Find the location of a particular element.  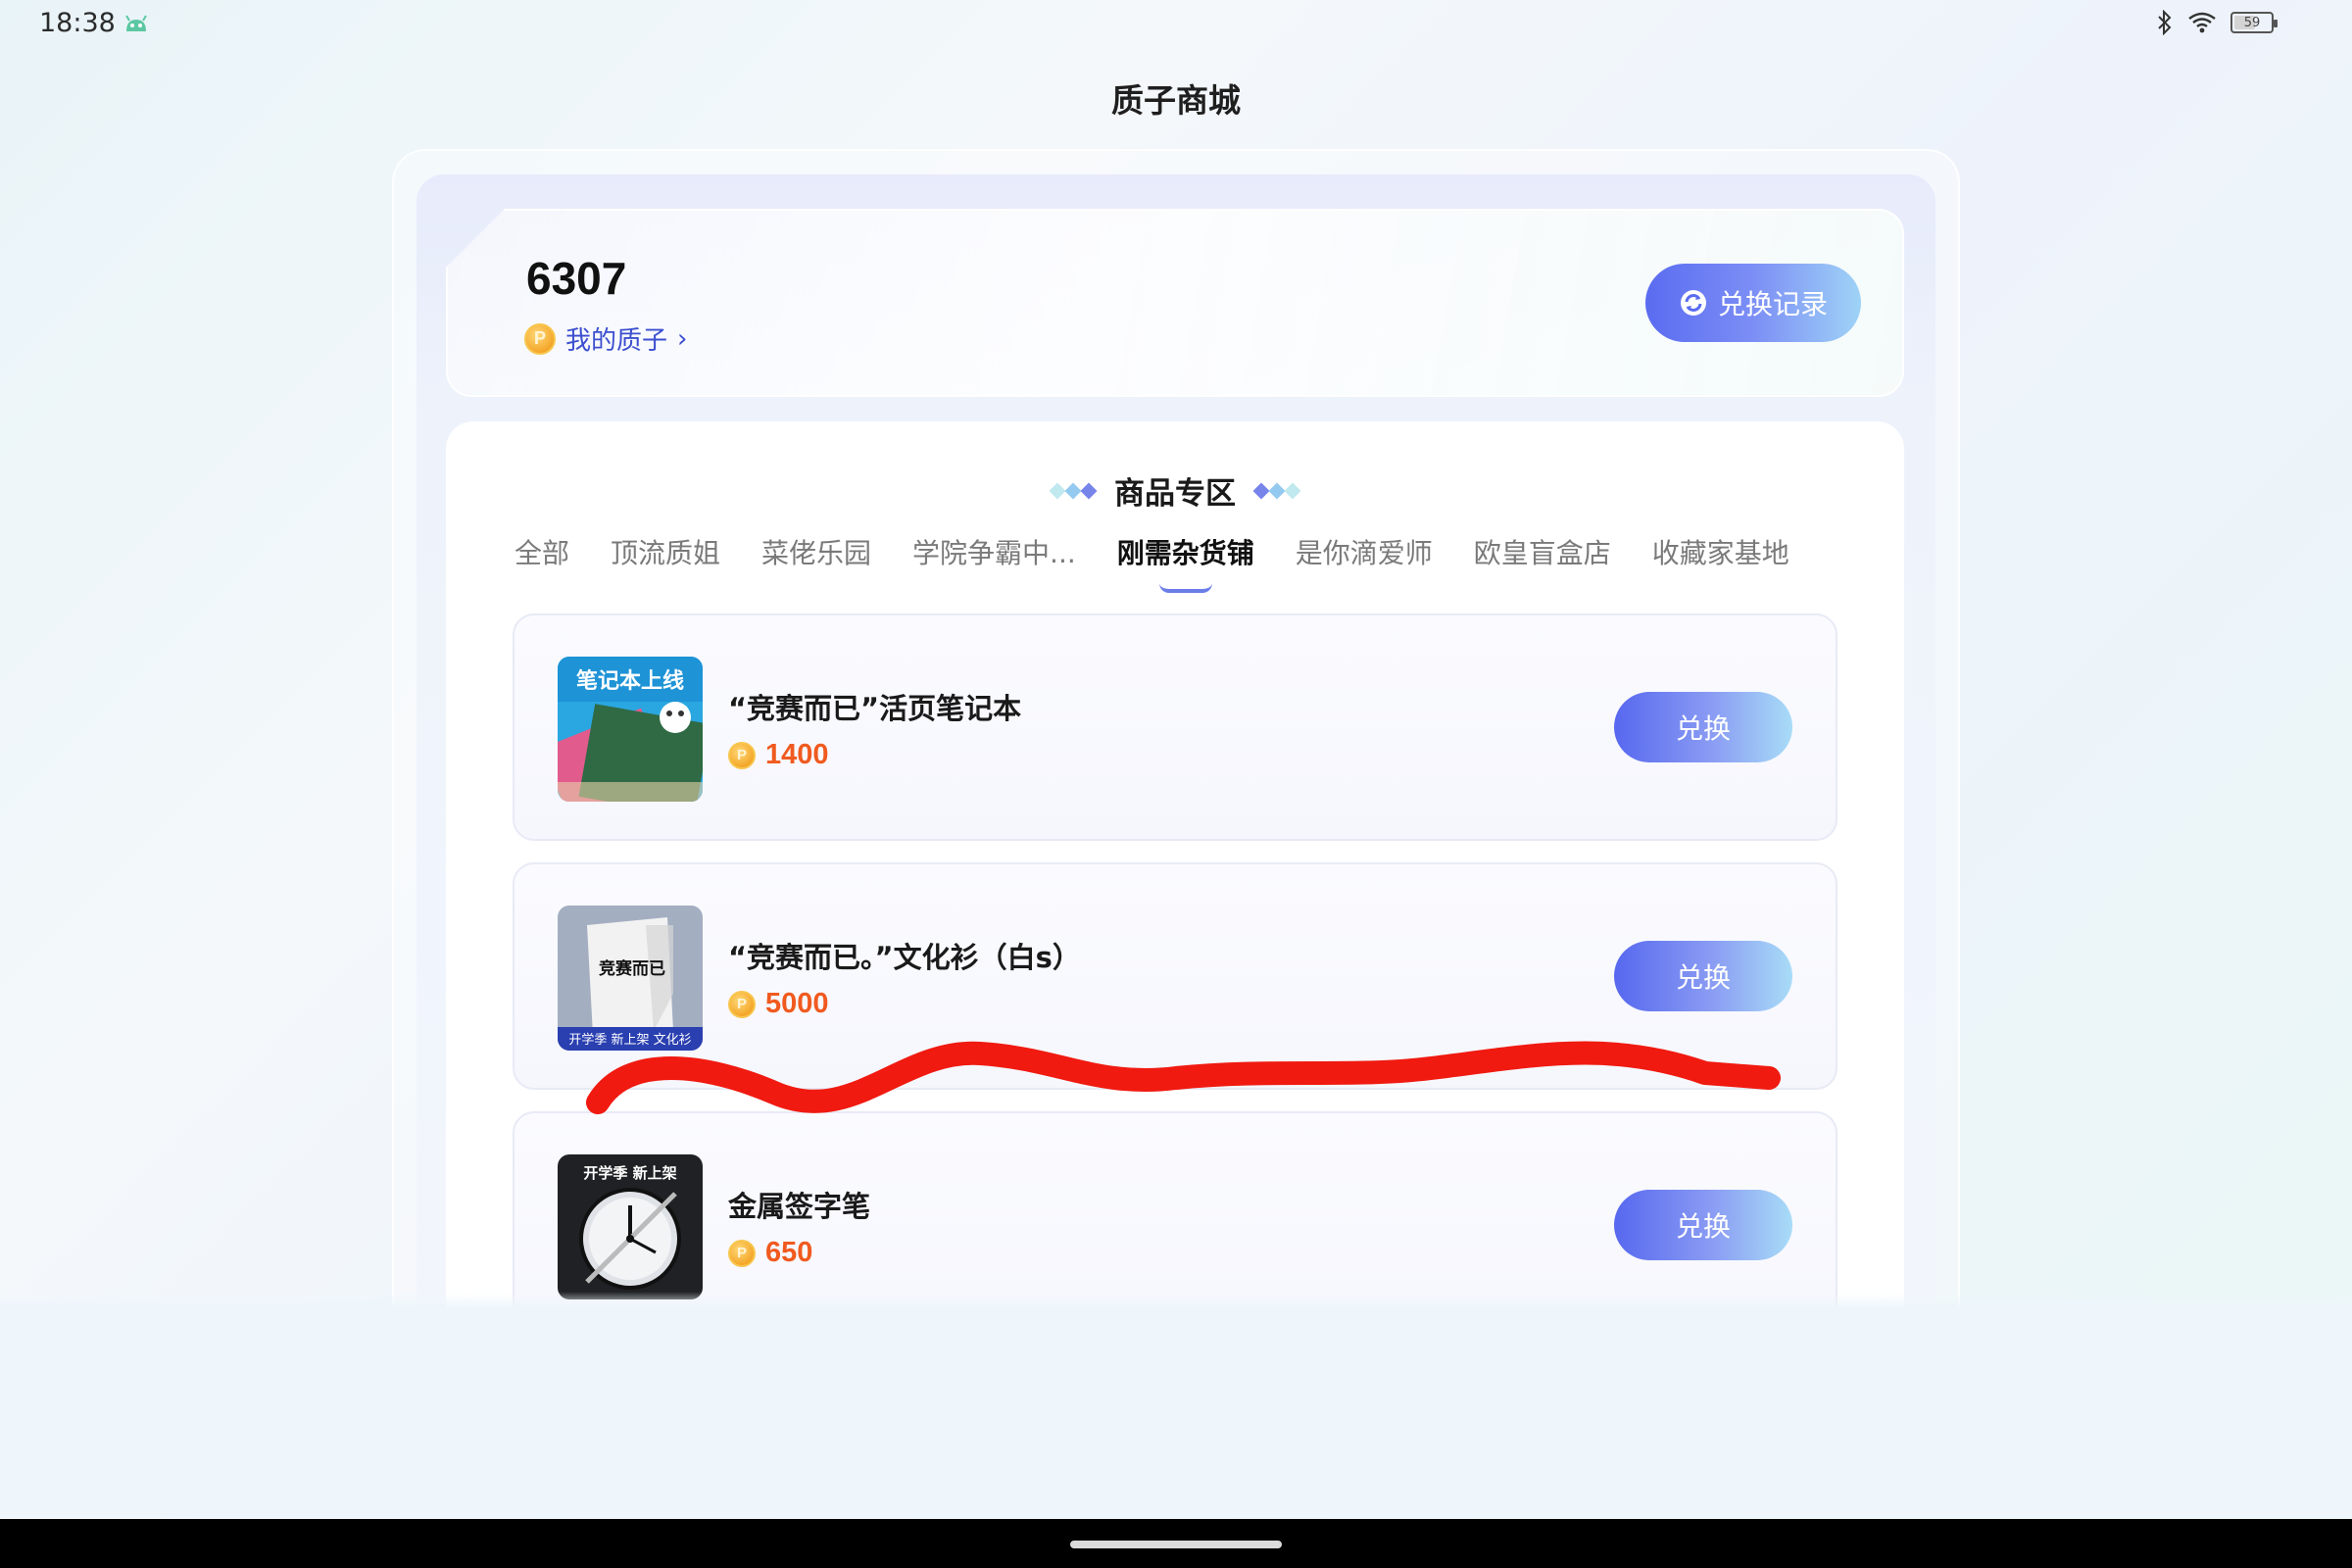

product-price-value: 5000 is located at coordinates (797, 1003).